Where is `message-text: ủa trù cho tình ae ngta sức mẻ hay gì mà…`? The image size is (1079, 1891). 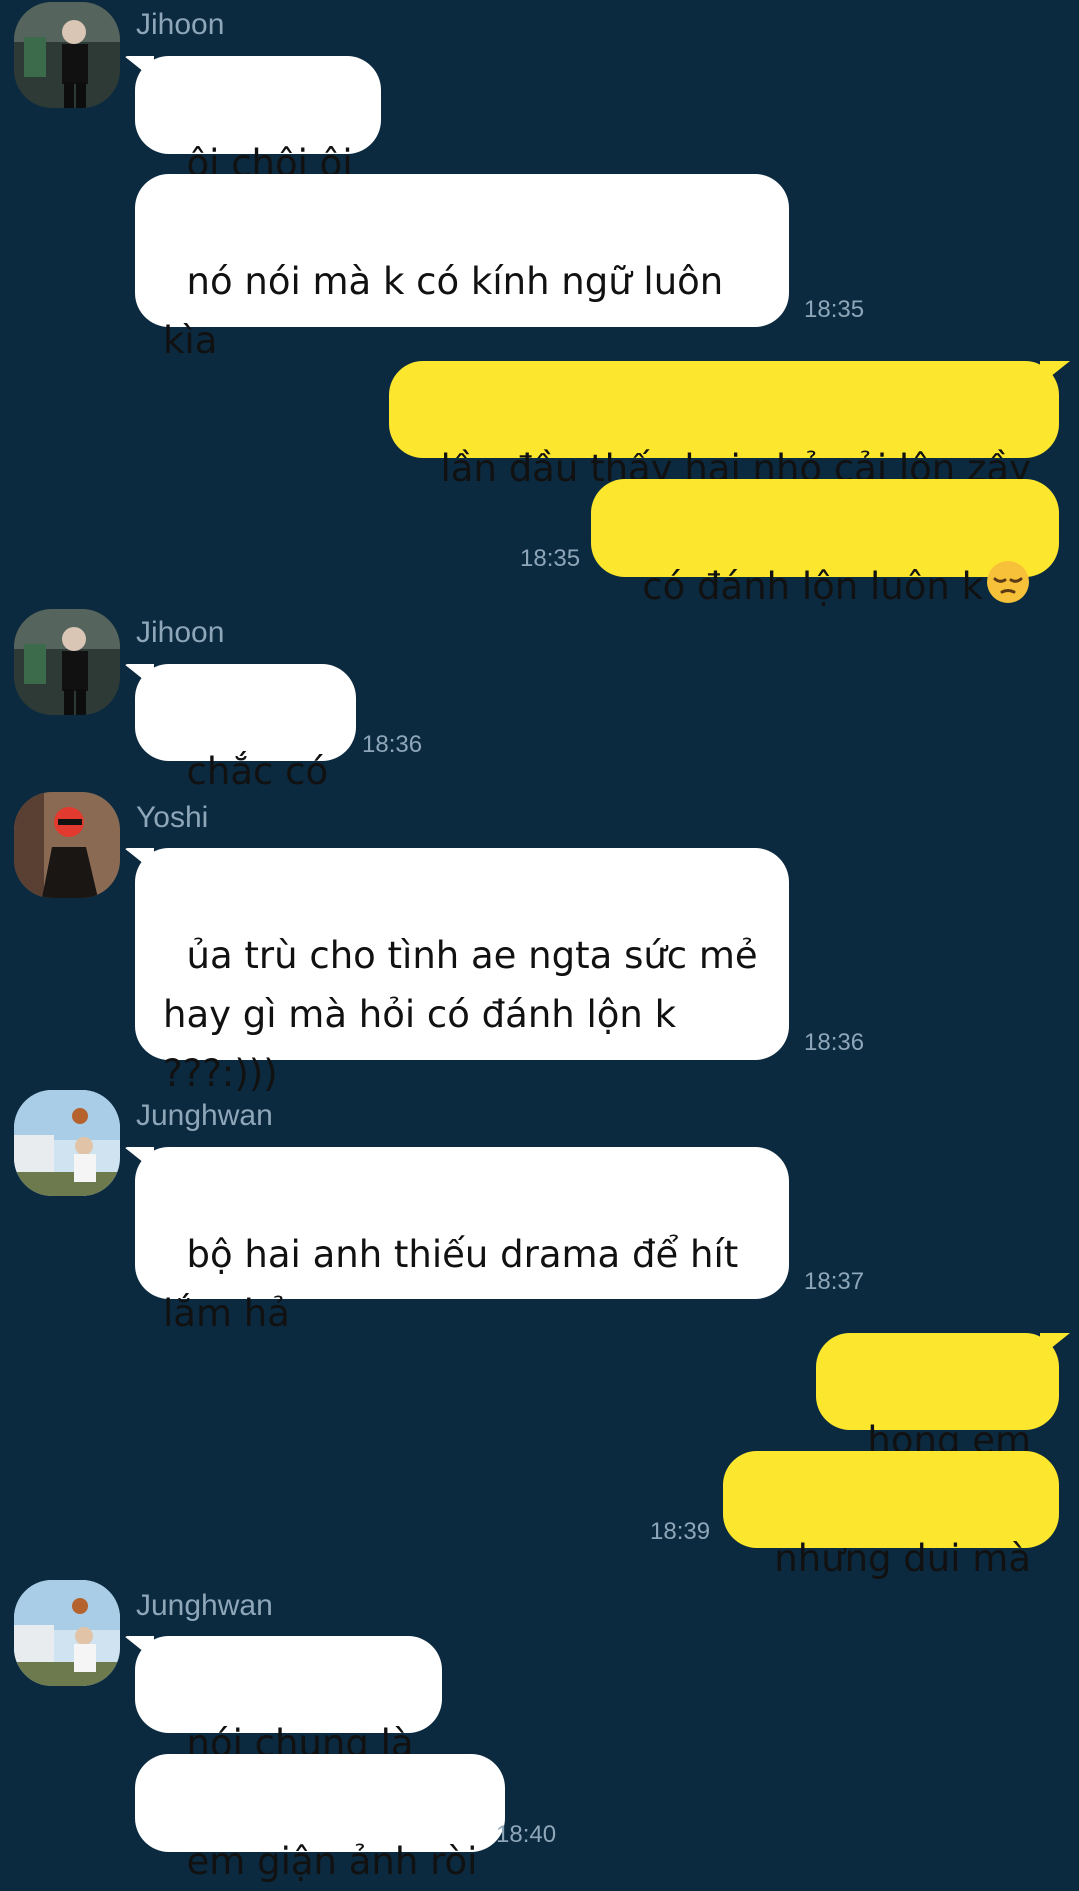 message-text: ủa trù cho tình ae ngta sức mẻ hay gì mà… is located at coordinates (466, 1014).